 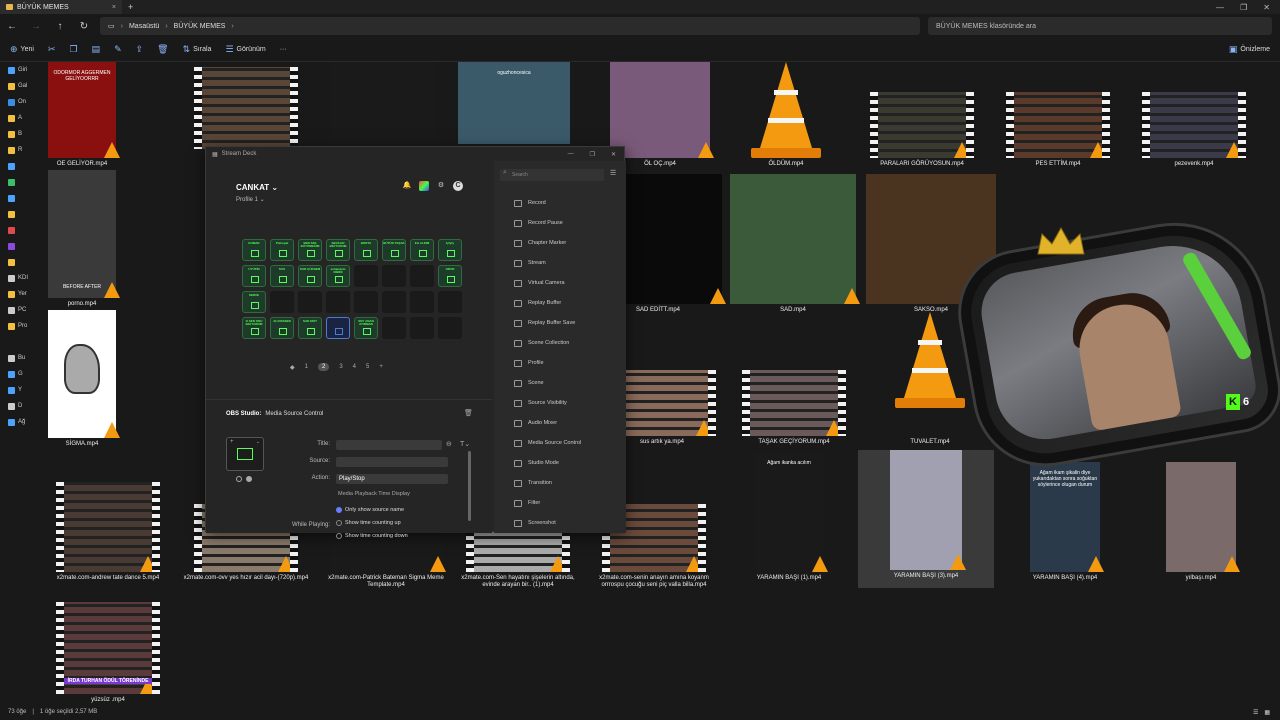 What do you see at coordinates (61, 7) in the screenshot?
I see `tab-buyuk-memes: BÜYÜK MEMES ×` at bounding box center [61, 7].